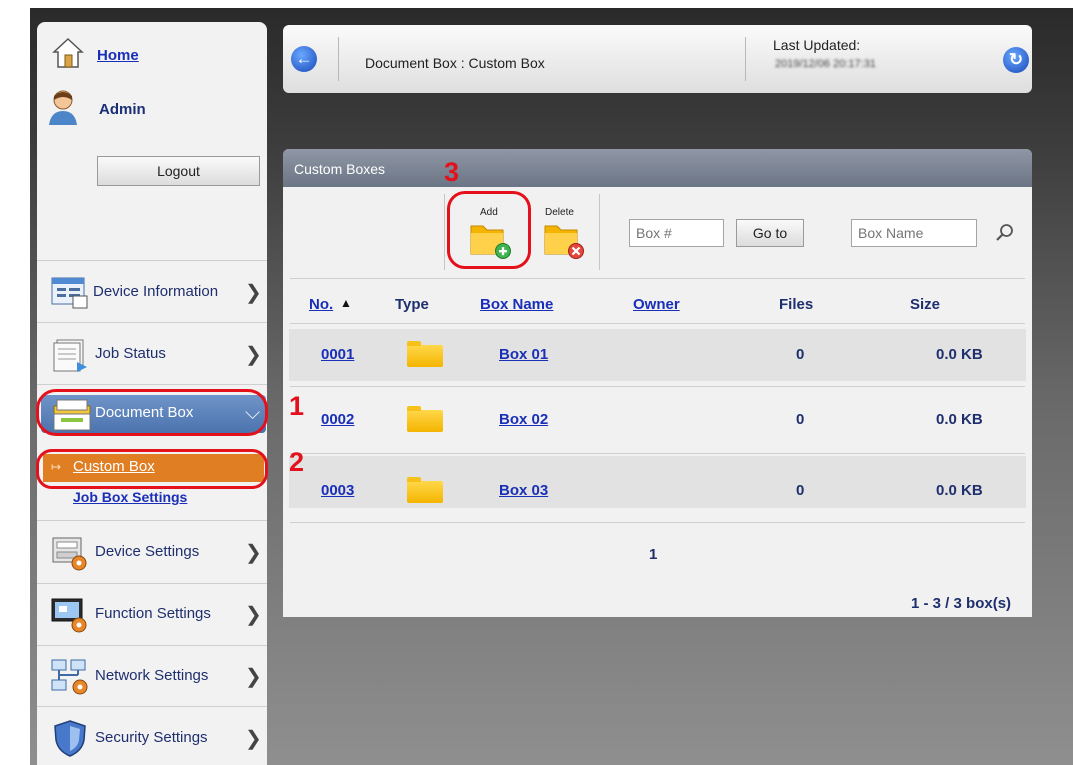  I want to click on sidebar-item-label: Security Settings, so click(151, 737).